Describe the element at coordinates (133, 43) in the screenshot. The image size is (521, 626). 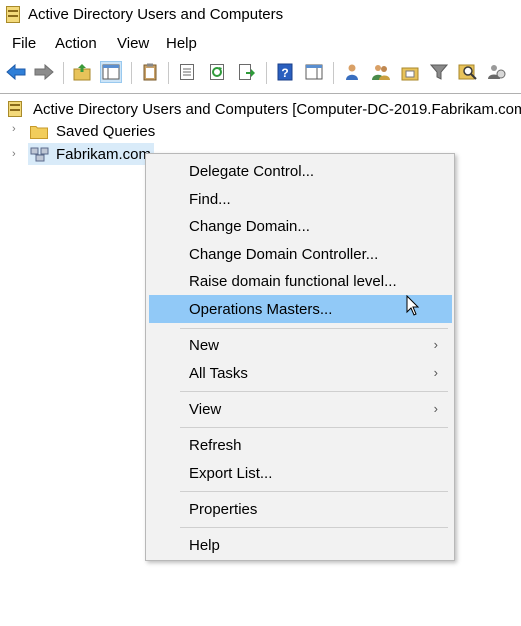
I see `menu-view: View` at that location.